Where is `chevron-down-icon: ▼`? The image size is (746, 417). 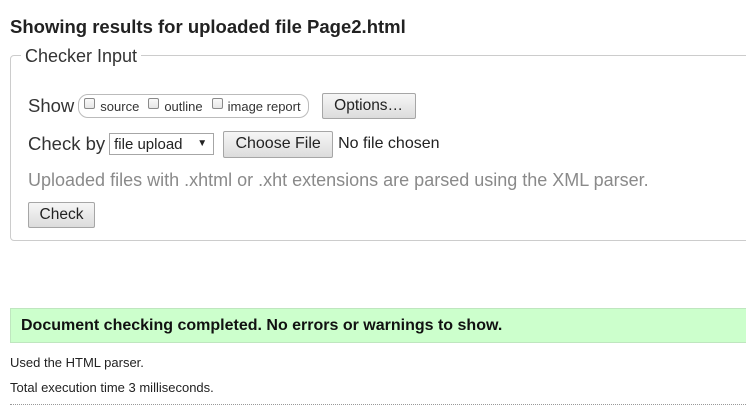
chevron-down-icon: ▼ is located at coordinates (202, 143).